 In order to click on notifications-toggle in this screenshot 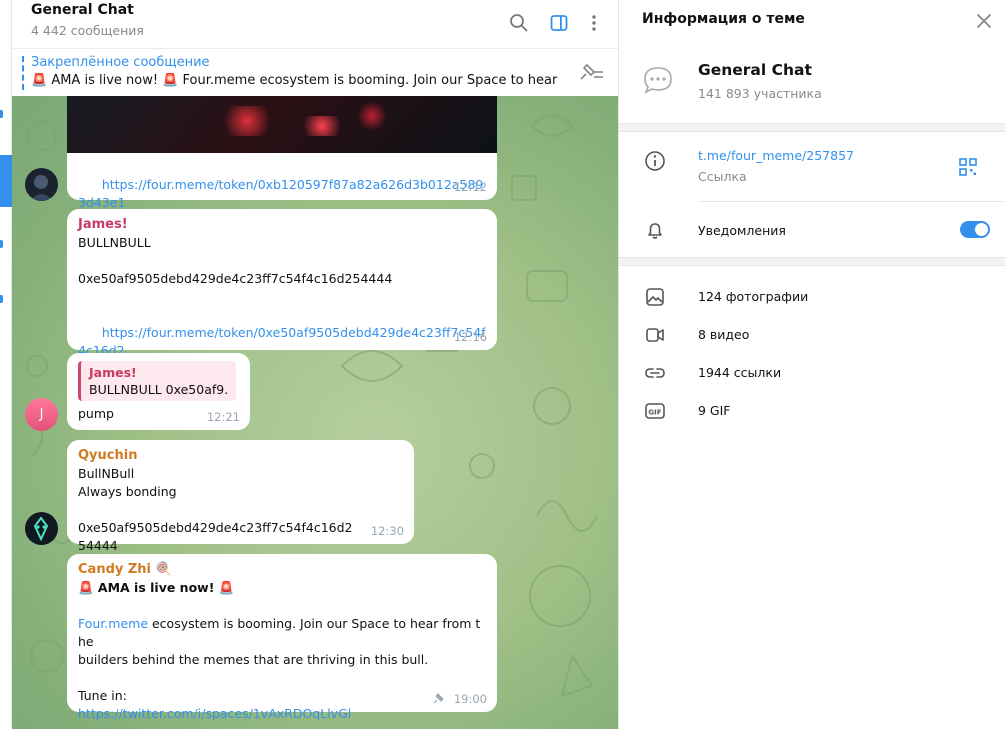, I will do `click(975, 229)`.